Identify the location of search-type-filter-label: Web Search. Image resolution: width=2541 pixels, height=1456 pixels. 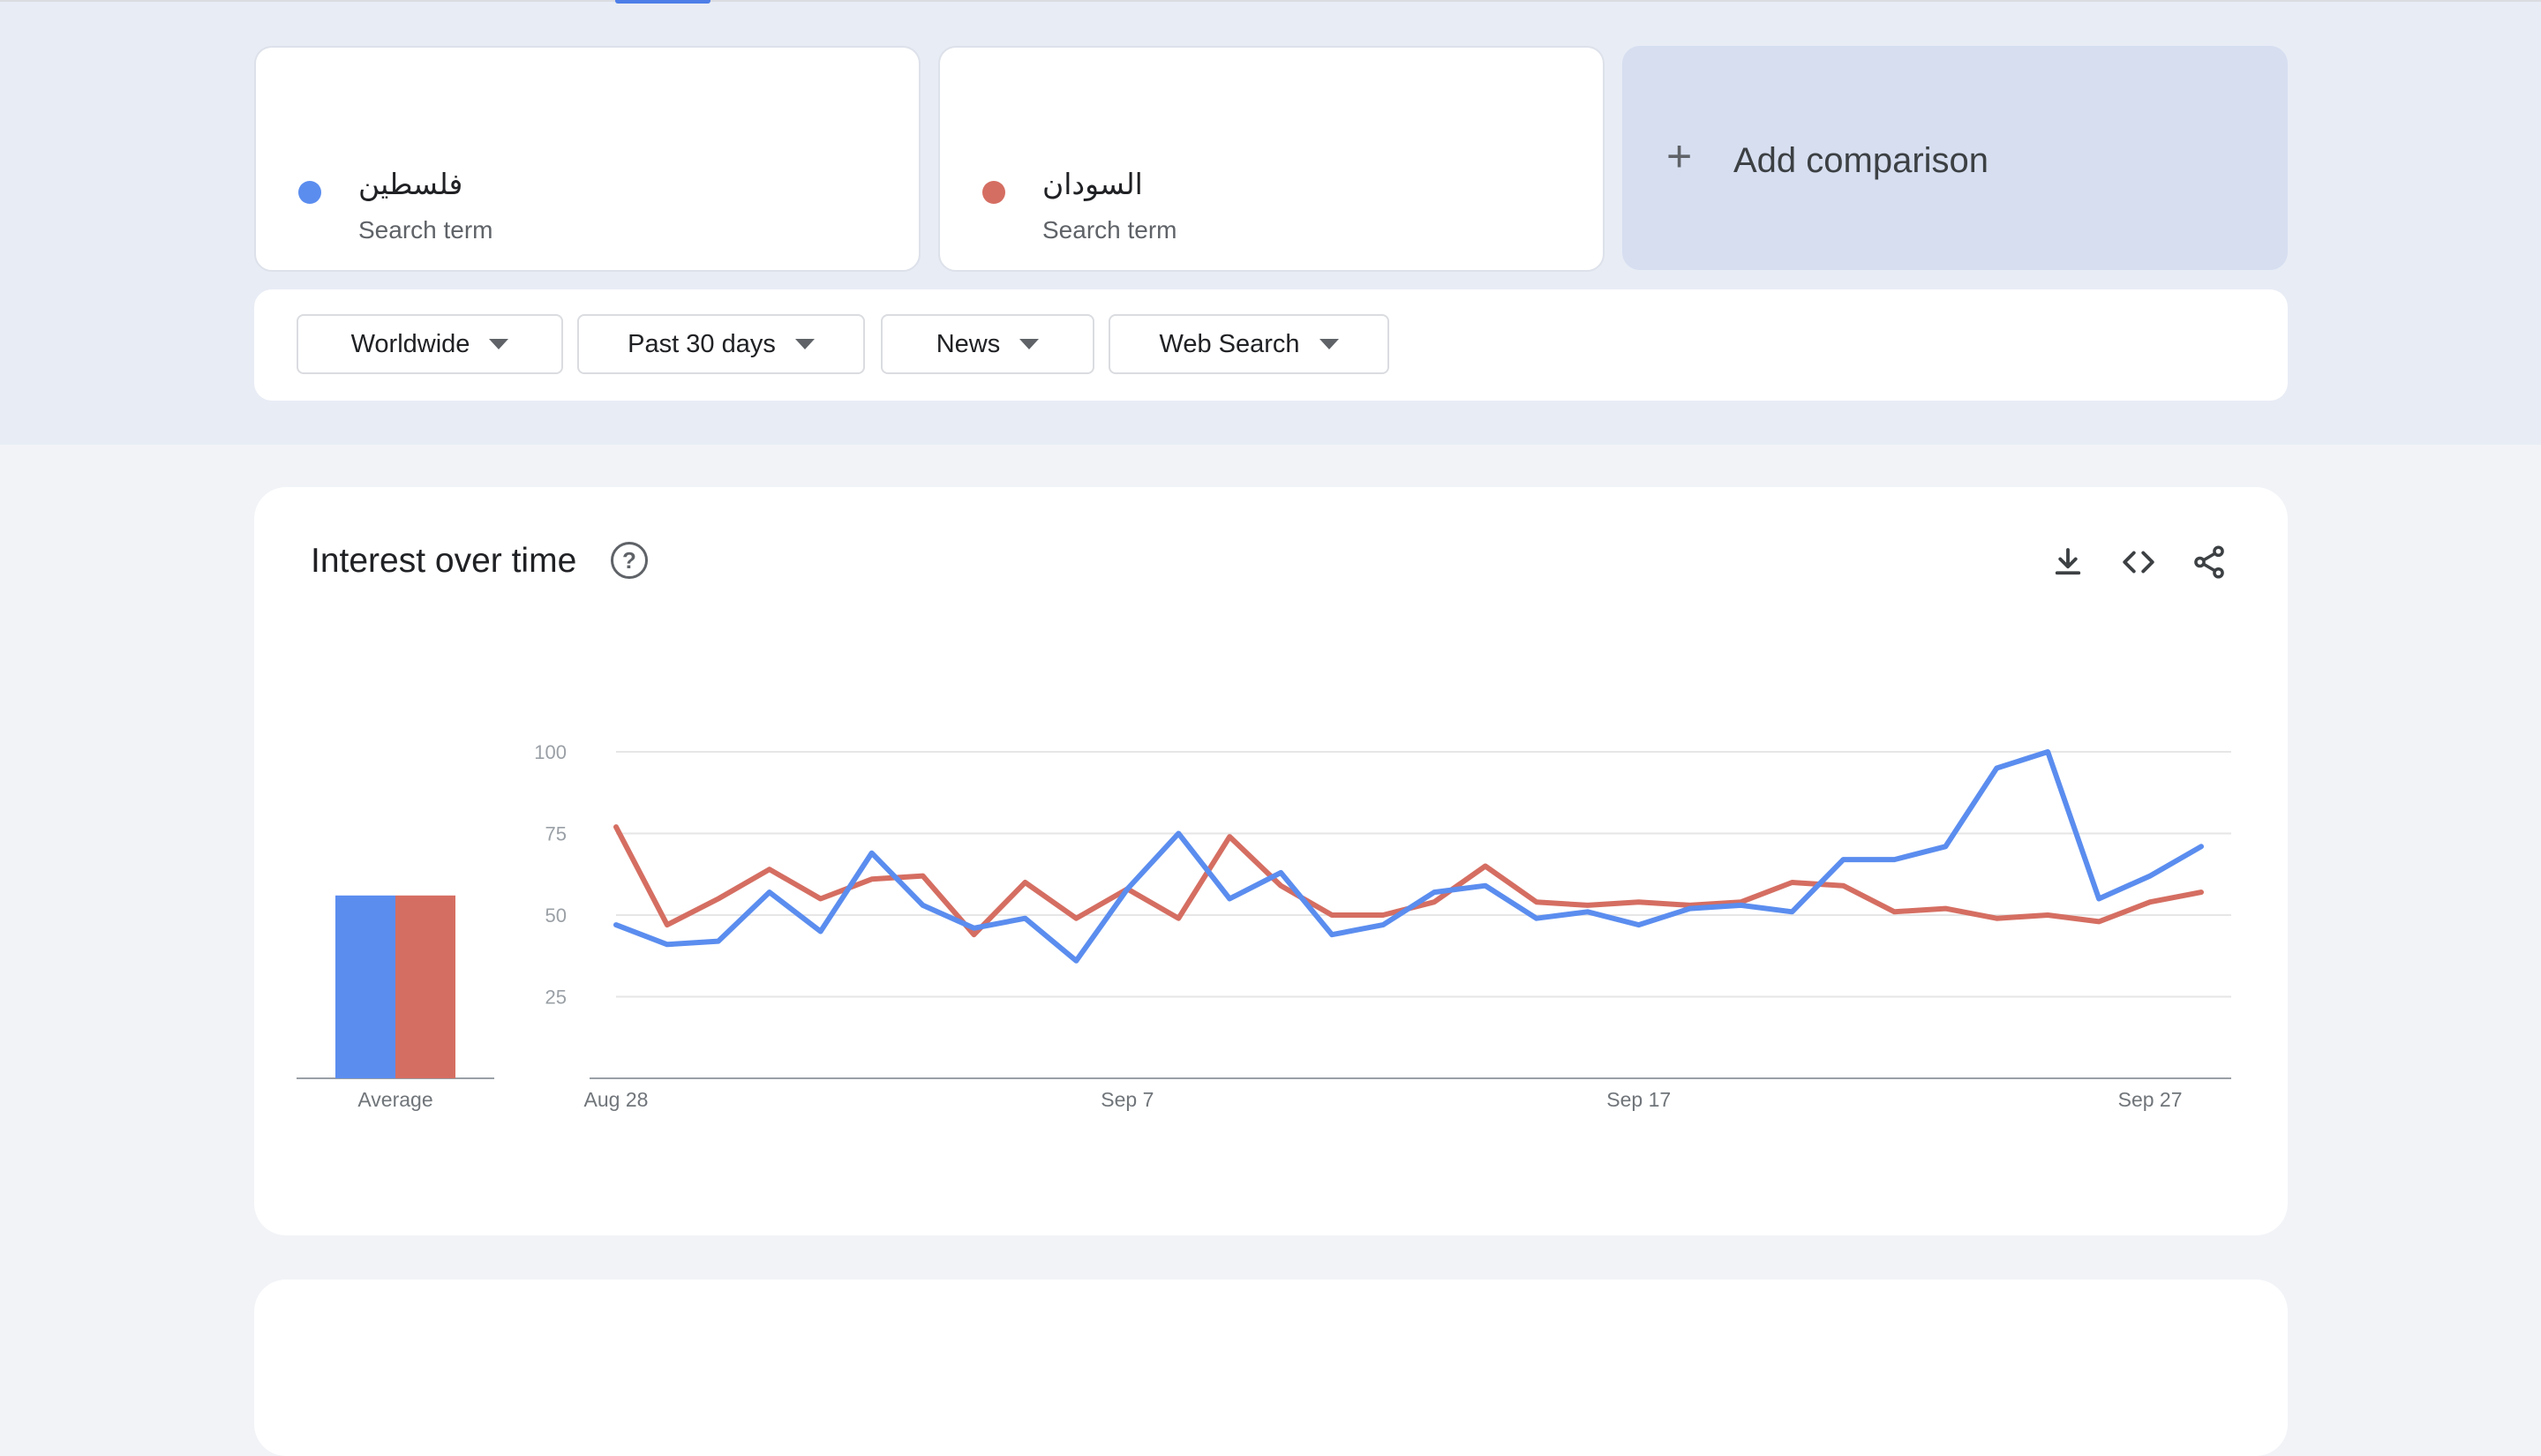
(1229, 343).